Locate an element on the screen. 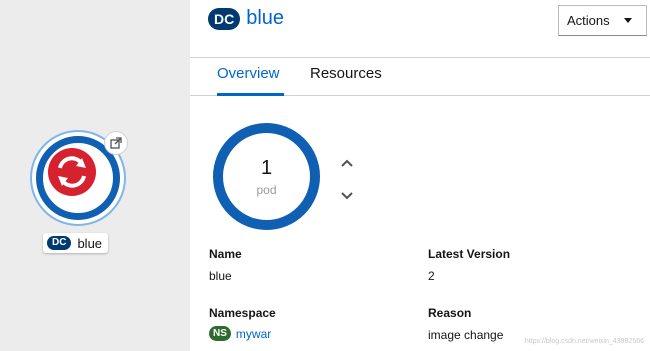 Image resolution: width=650 pixels, height=351 pixels. tab-bar: Overview Resources is located at coordinates (420, 77).